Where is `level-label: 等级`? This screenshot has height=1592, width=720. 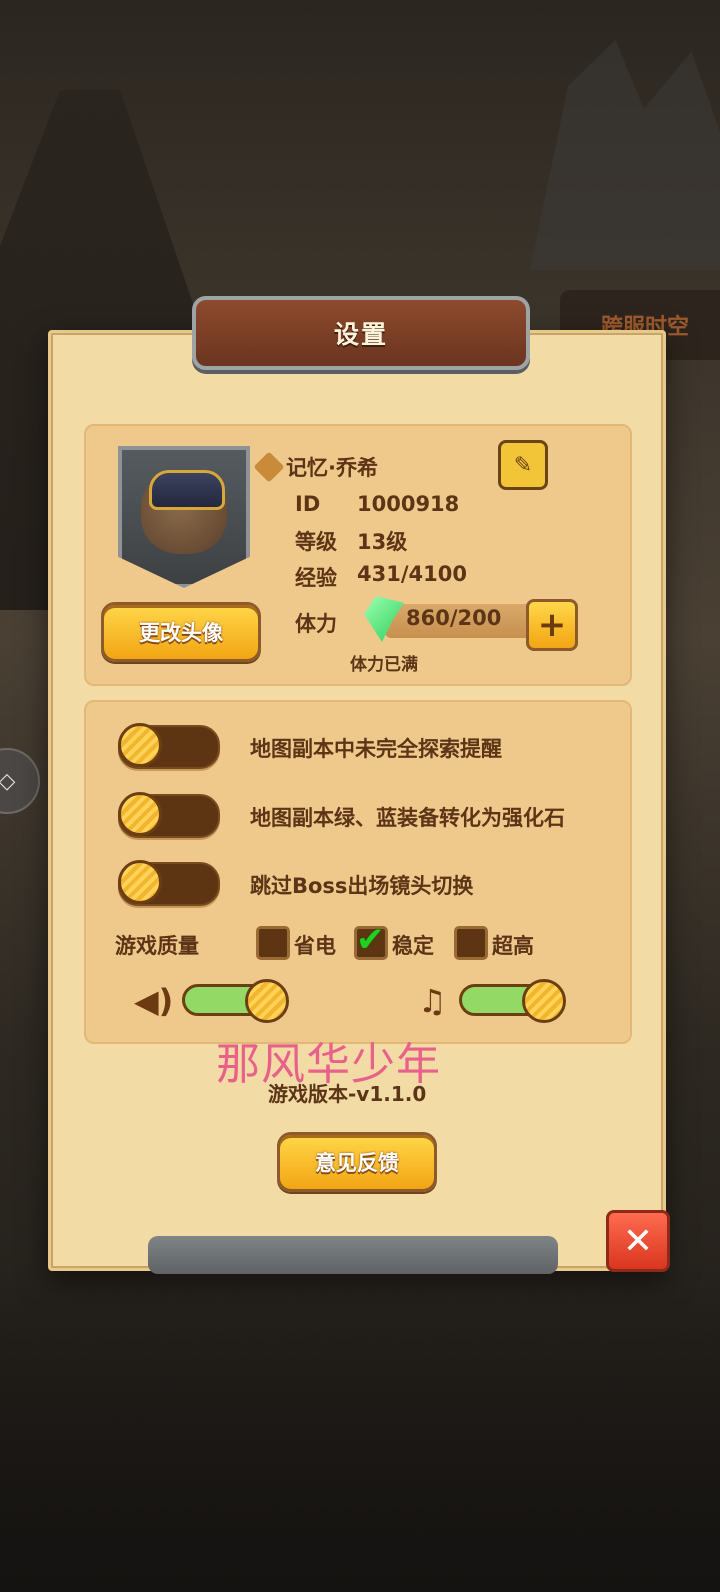
level-label: 等级 is located at coordinates (316, 542).